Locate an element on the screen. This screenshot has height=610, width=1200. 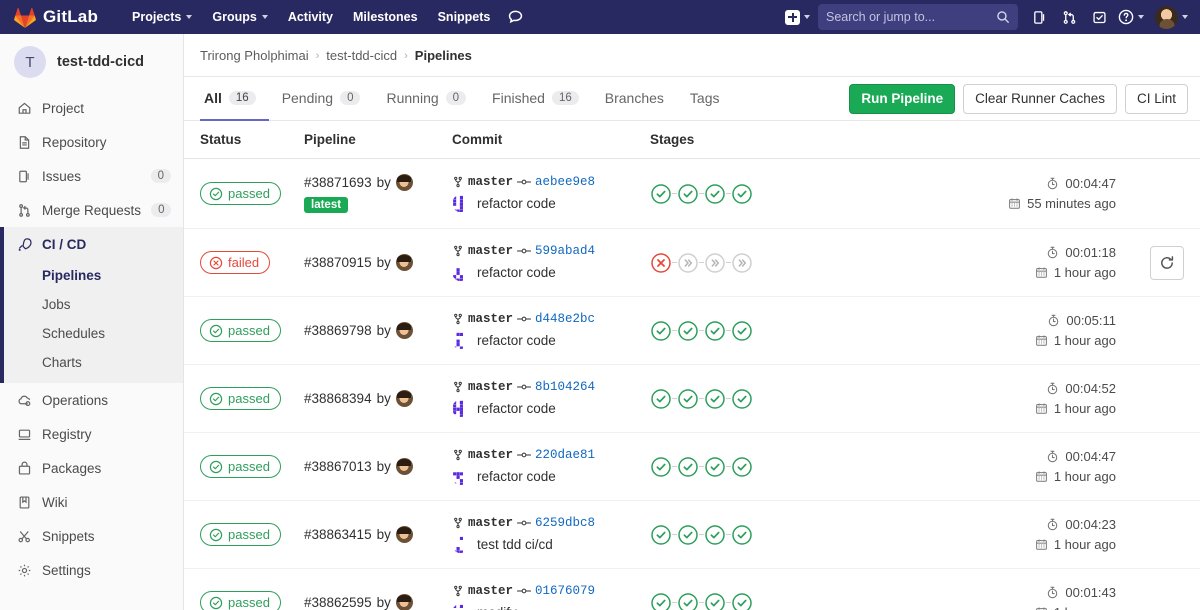
sidebar-item-registry: Registry is located at coordinates (91, 434).